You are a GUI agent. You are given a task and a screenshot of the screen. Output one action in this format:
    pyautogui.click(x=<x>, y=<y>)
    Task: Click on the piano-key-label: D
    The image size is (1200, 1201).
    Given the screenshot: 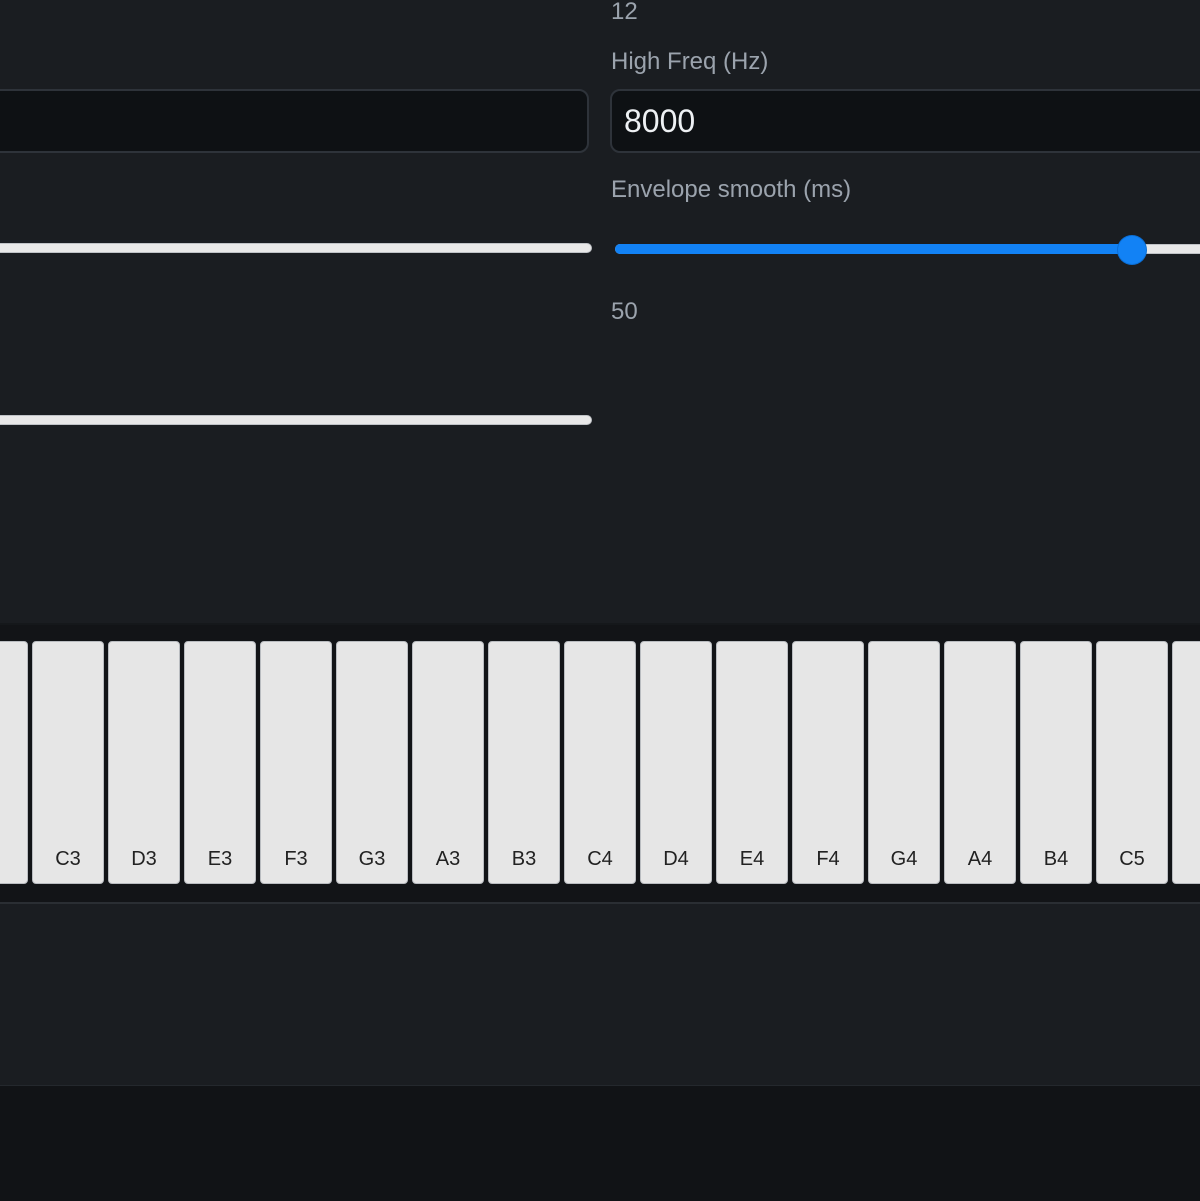 What is the action you would take?
    pyautogui.click(x=1186, y=859)
    